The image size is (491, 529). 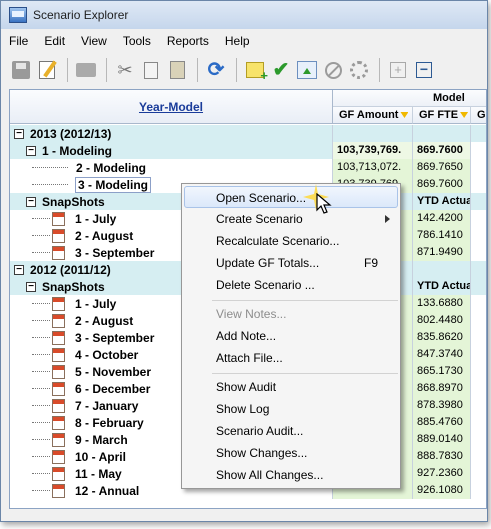 I want to click on row-label: 7 - January, so click(x=107, y=405).